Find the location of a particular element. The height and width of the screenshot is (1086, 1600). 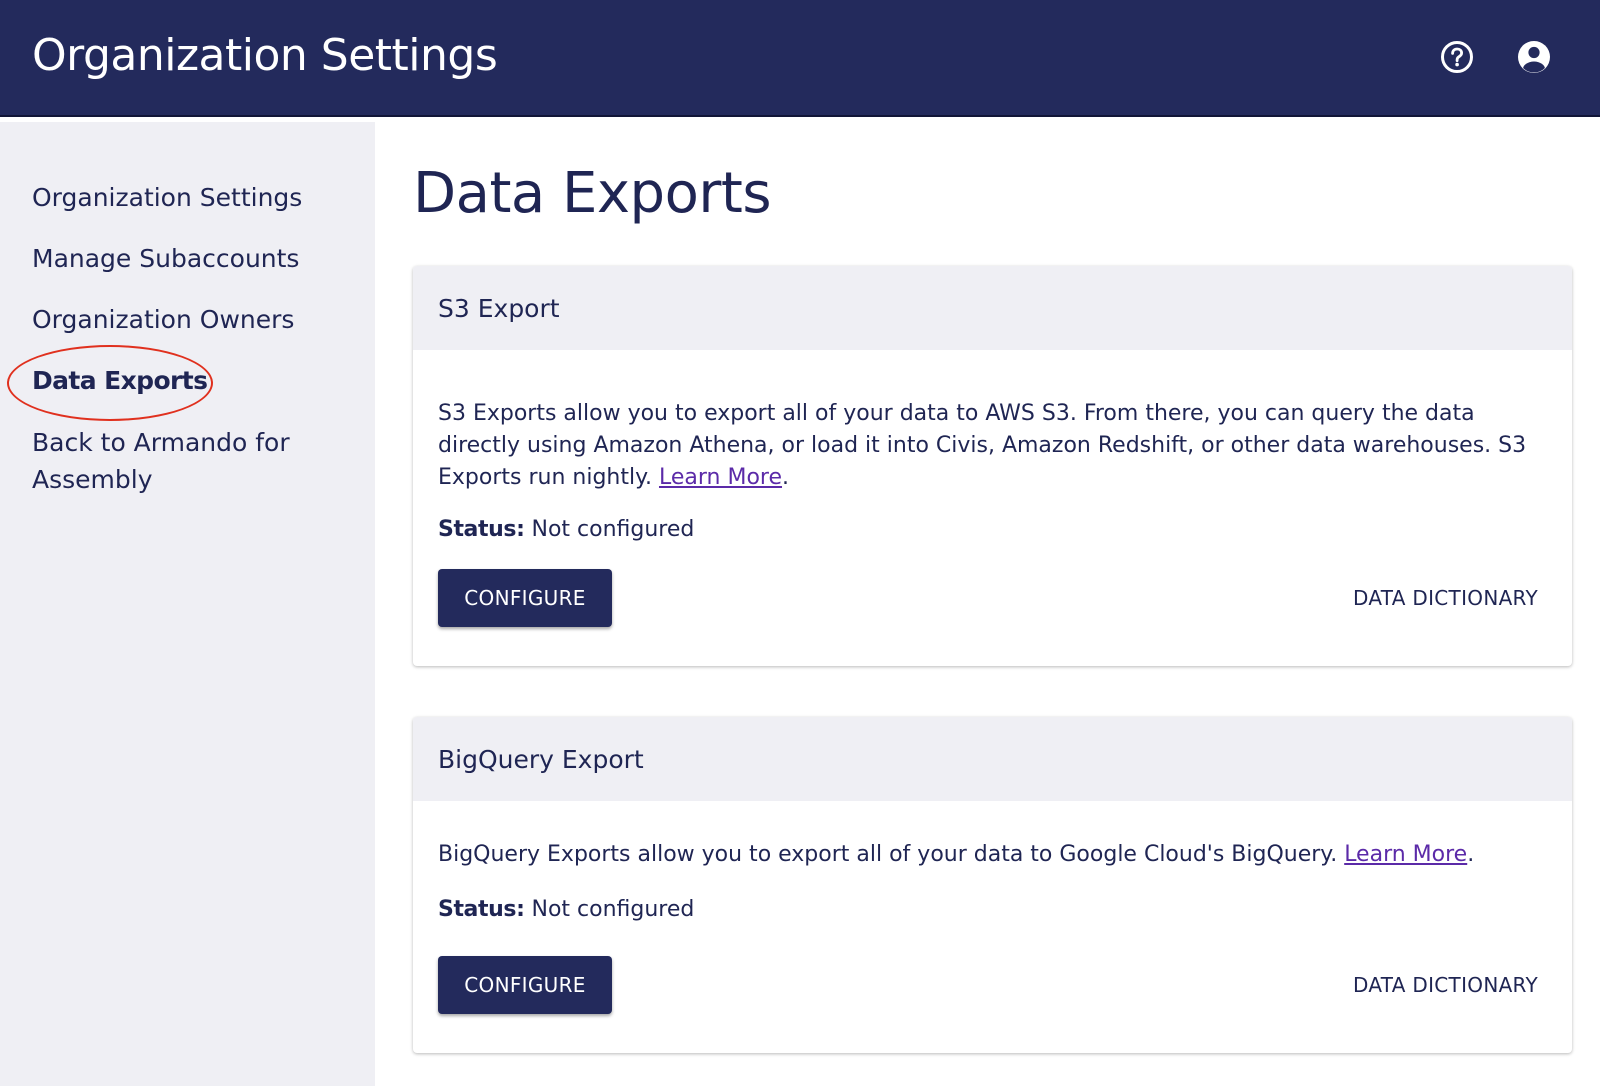

sidebar-item-back-to-armando: Back to Armando for Assembly is located at coordinates (177, 461).